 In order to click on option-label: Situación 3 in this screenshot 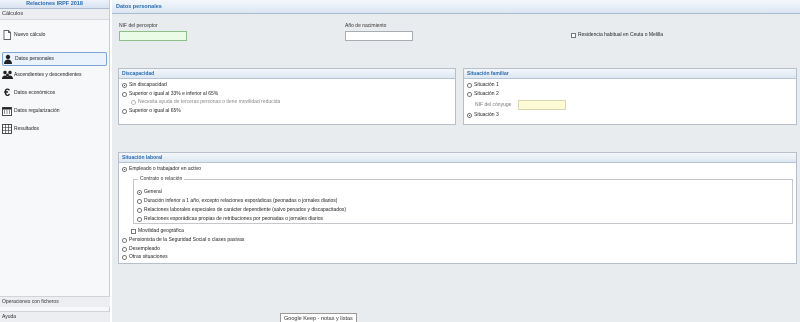, I will do `click(486, 115)`.